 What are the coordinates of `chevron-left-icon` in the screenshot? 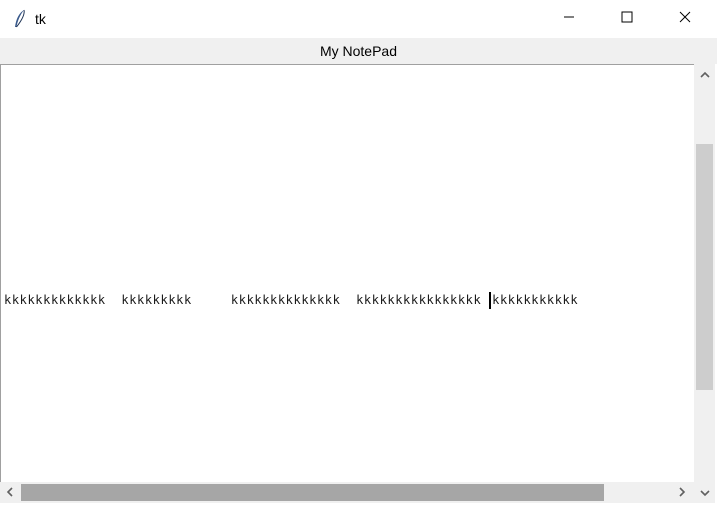 It's located at (10, 493).